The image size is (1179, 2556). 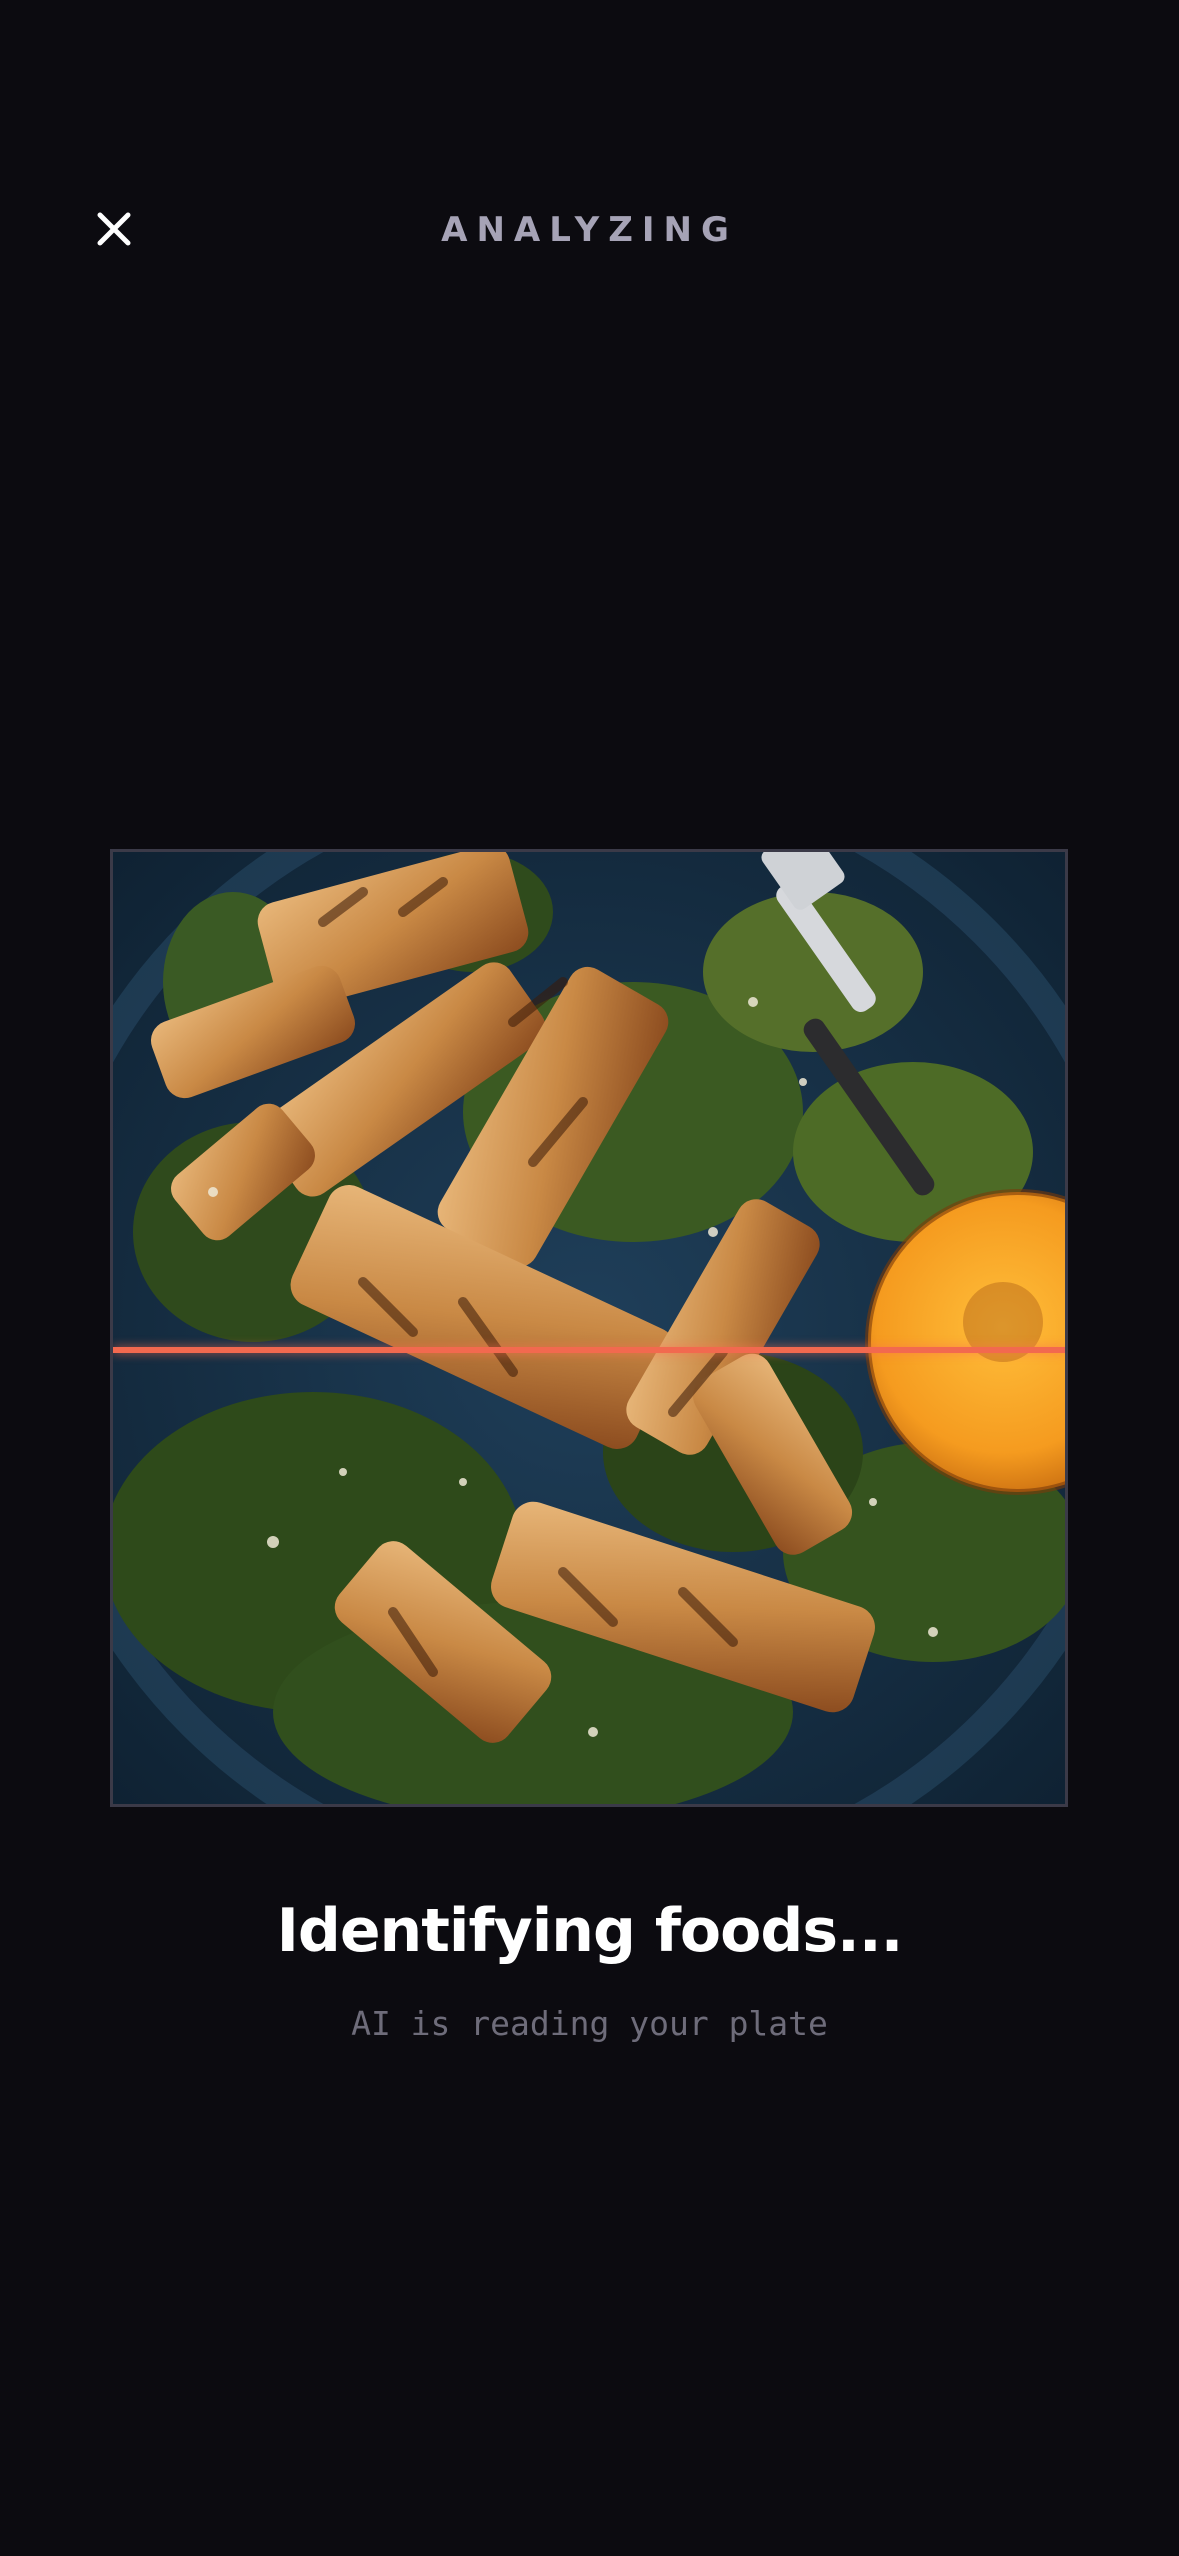 What do you see at coordinates (589, 1350) in the screenshot?
I see `scan-line` at bounding box center [589, 1350].